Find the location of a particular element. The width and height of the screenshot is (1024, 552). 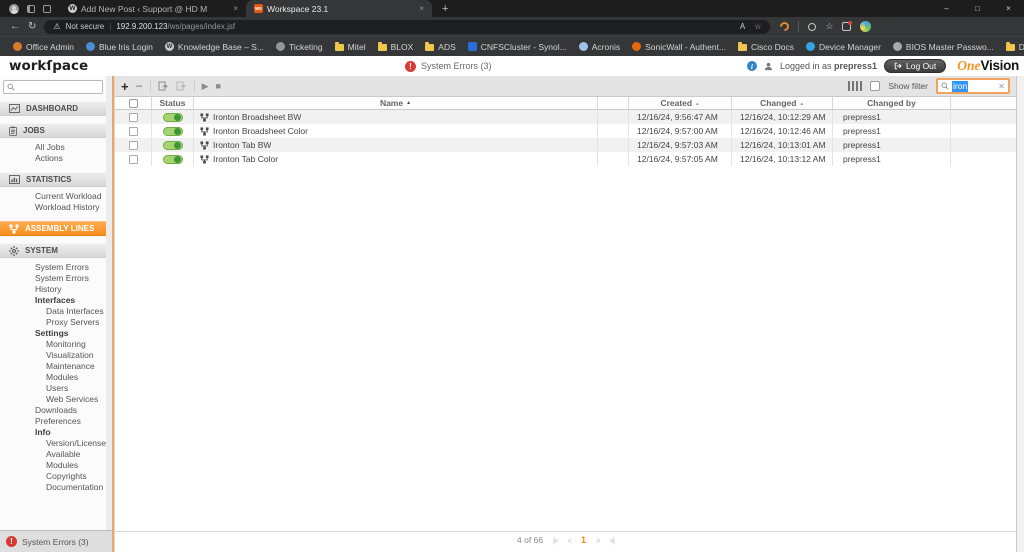

sidebar-section-assembly-lines: ASSEMBLY LINES is located at coordinates (53, 228).